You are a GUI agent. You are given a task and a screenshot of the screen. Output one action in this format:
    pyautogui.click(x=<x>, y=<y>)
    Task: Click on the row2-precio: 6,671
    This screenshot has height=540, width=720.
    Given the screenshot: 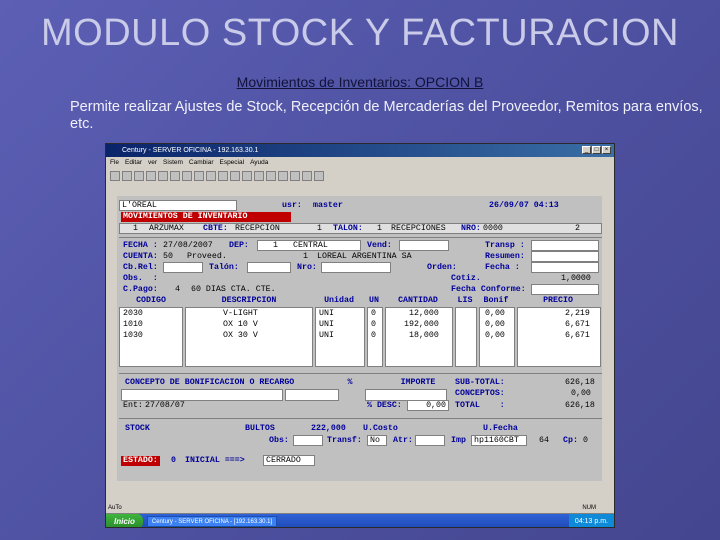 What is the action you would take?
    pyautogui.click(x=577, y=325)
    